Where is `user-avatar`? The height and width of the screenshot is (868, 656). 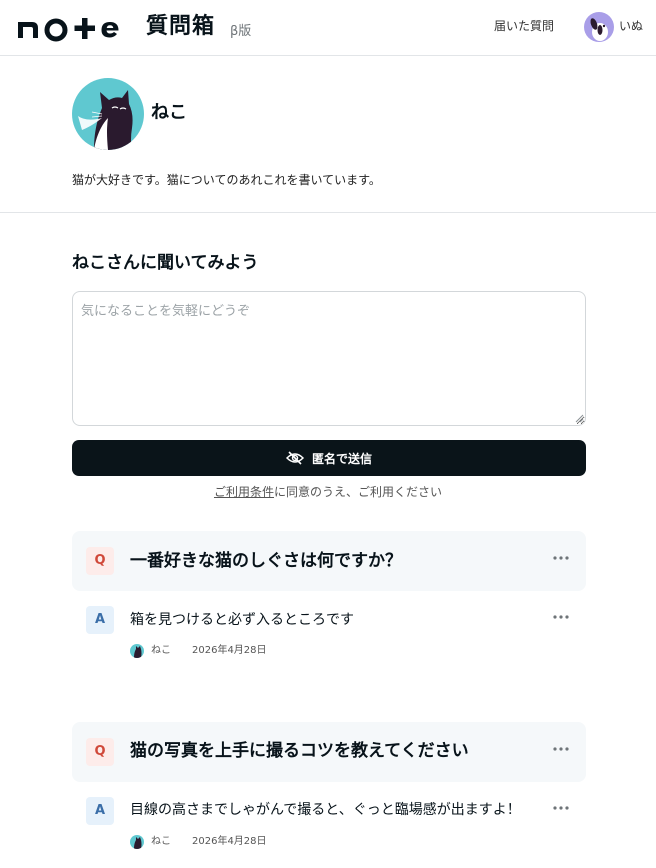
user-avatar is located at coordinates (599, 27).